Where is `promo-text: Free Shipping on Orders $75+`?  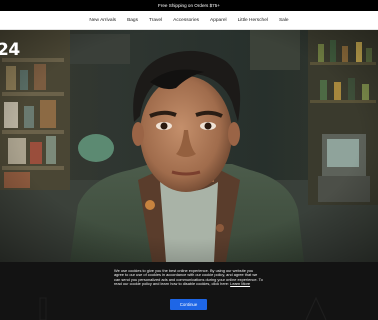 promo-text: Free Shipping on Orders $75+ is located at coordinates (189, 5).